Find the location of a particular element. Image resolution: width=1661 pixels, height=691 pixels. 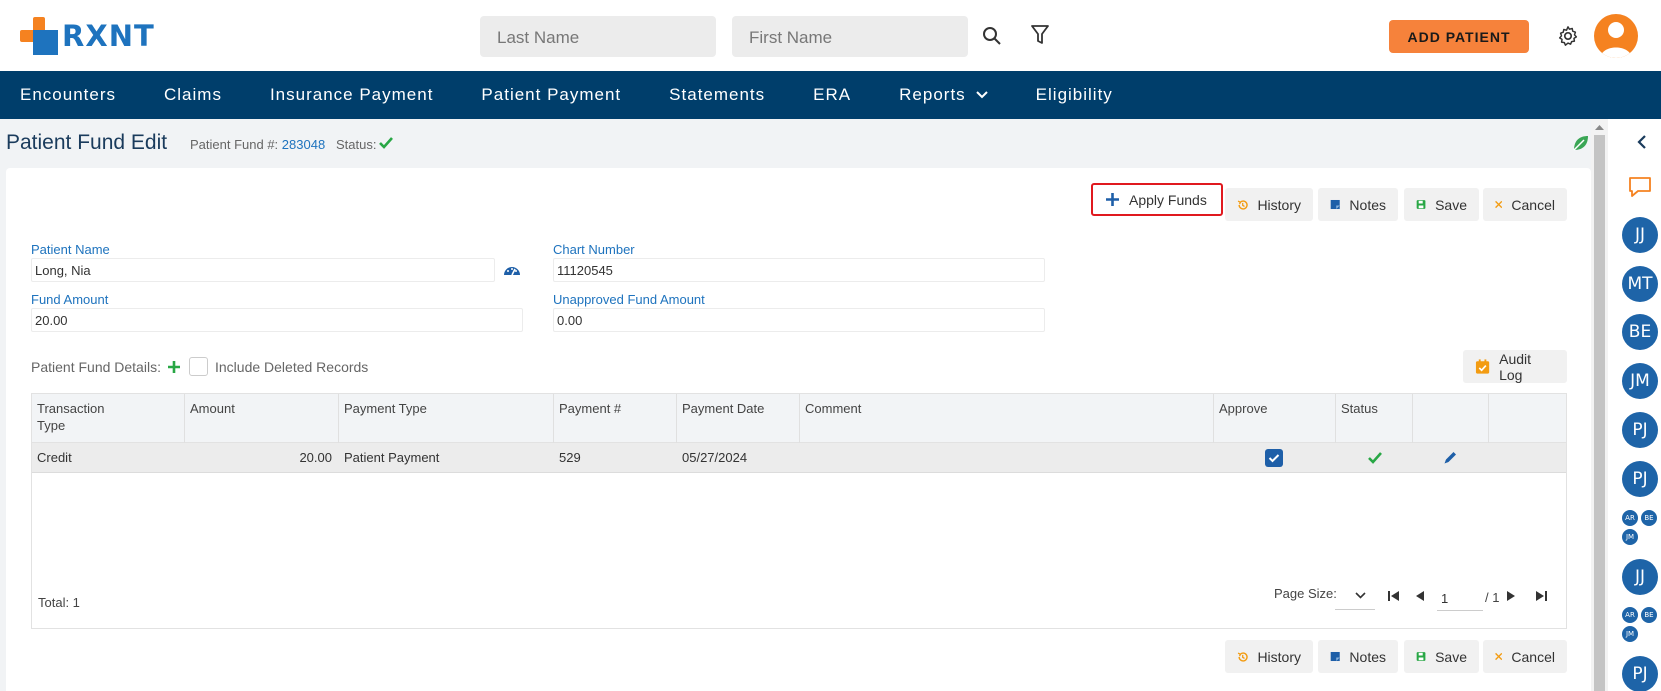

notes-icon is located at coordinates (1335, 204).